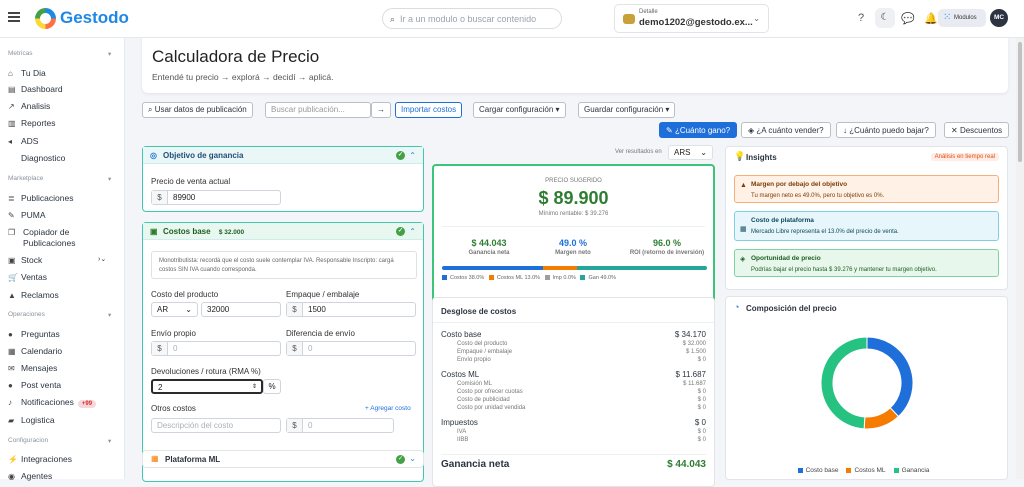  Describe the element at coordinates (241, 309) in the screenshot. I see `product-cost-input: 32000` at that location.